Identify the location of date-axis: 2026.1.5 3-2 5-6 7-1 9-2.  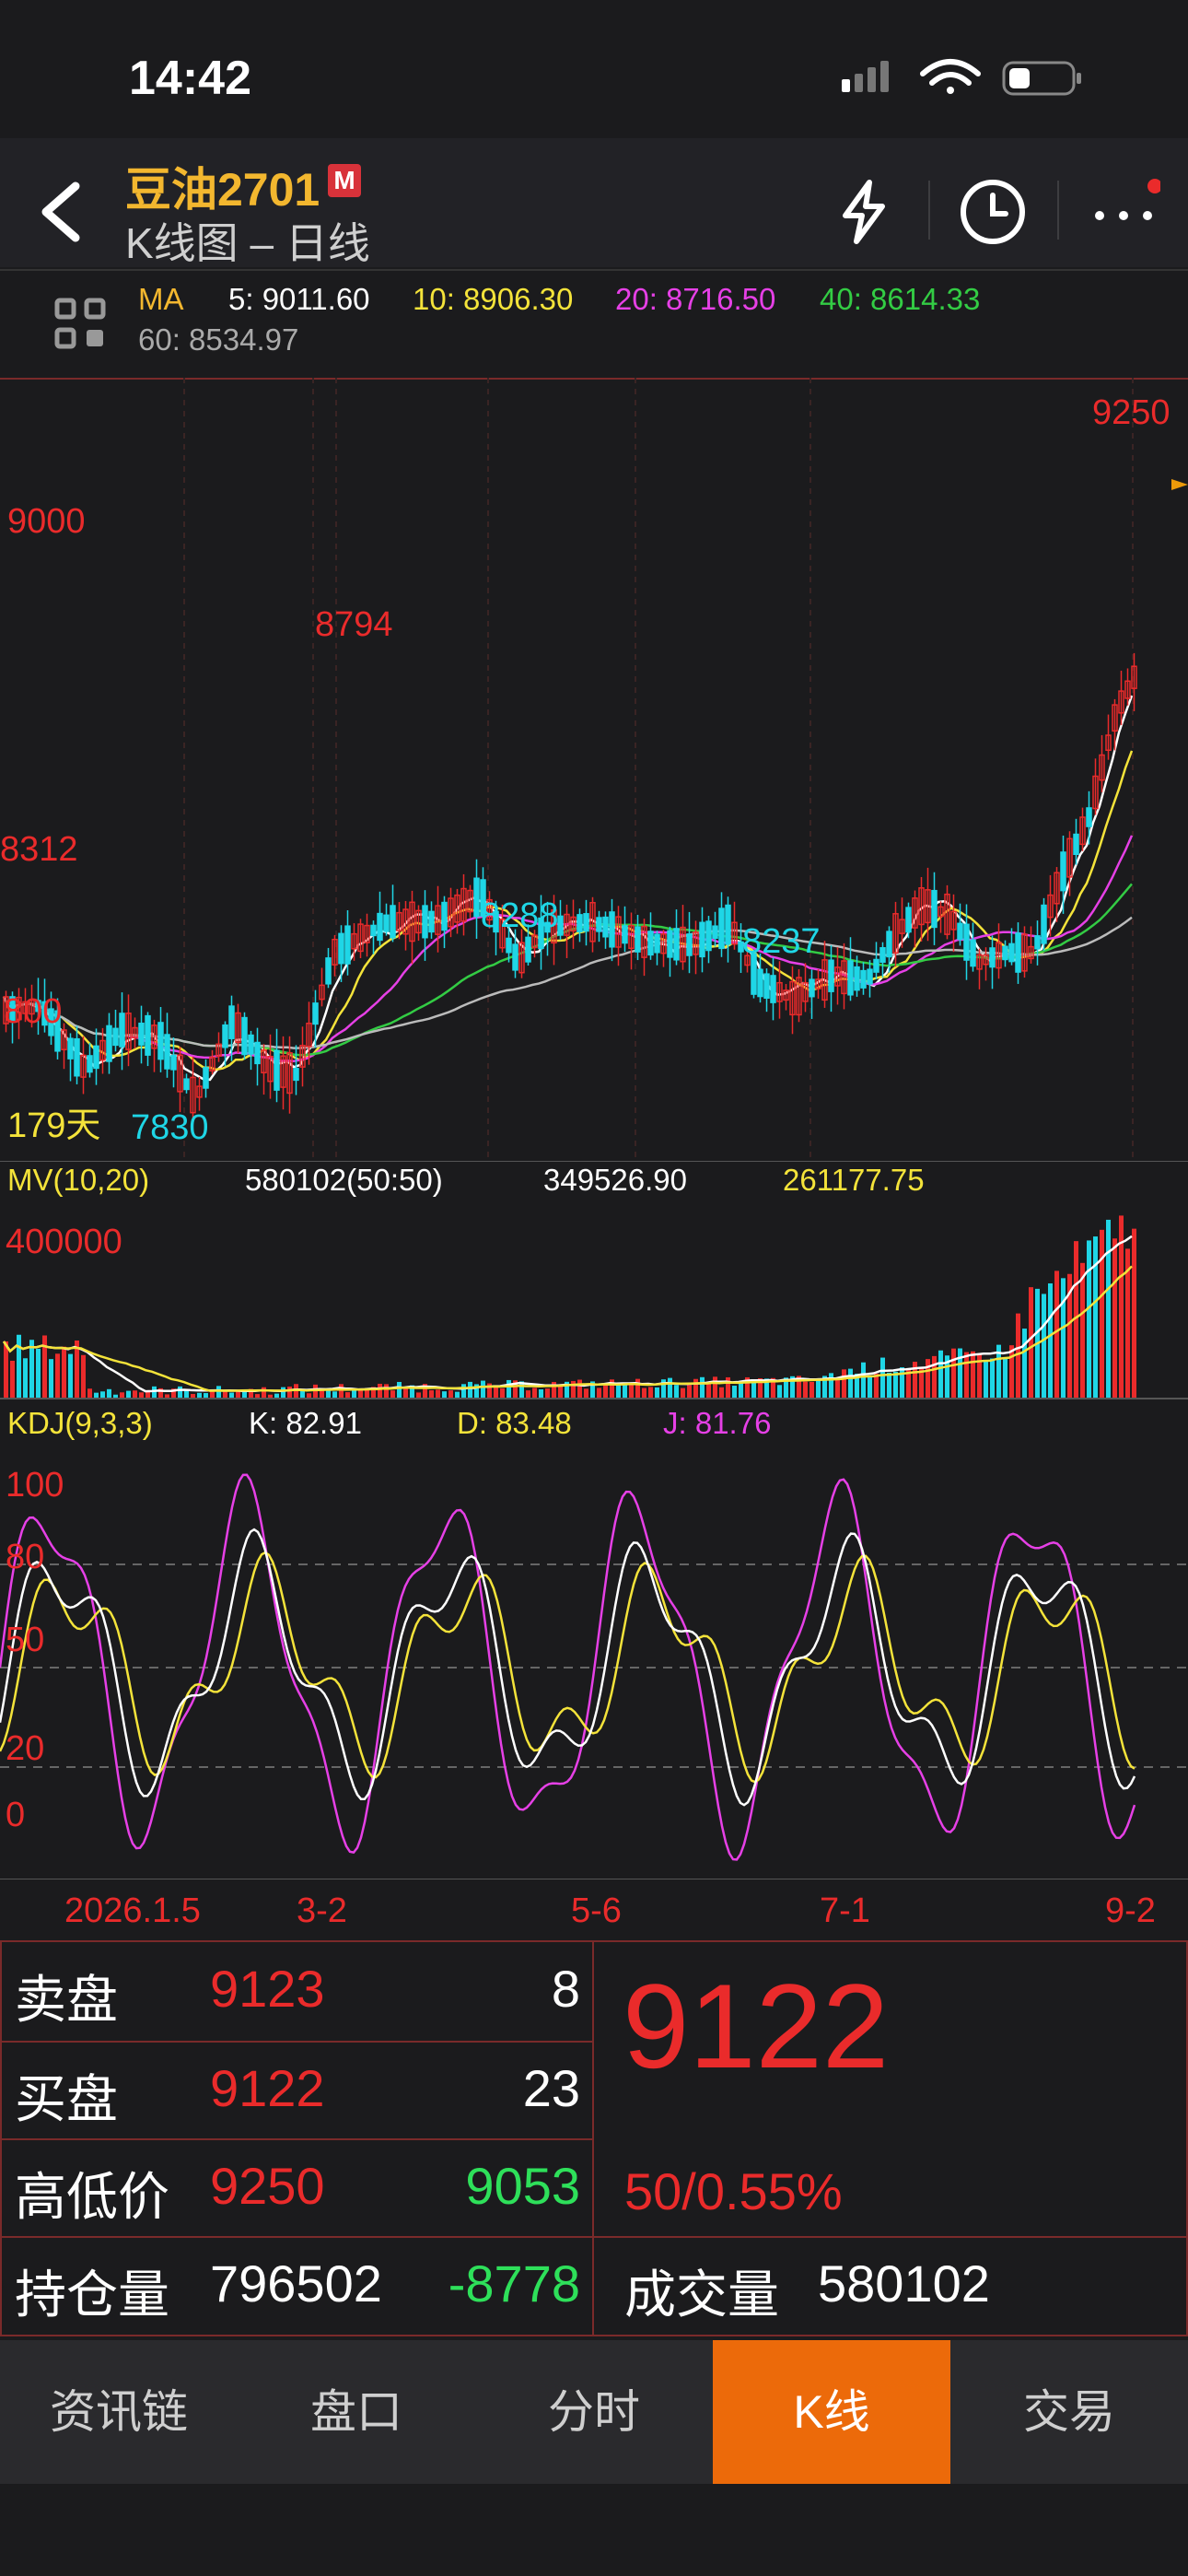
(610, 1910).